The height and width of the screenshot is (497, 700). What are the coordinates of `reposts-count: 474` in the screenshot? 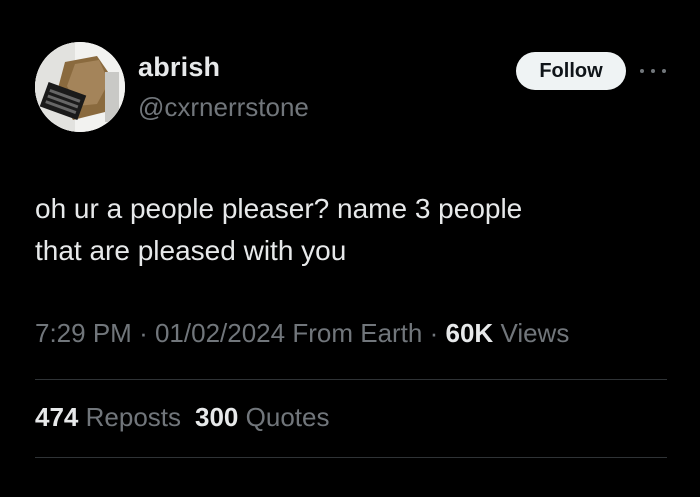 It's located at (57, 417).